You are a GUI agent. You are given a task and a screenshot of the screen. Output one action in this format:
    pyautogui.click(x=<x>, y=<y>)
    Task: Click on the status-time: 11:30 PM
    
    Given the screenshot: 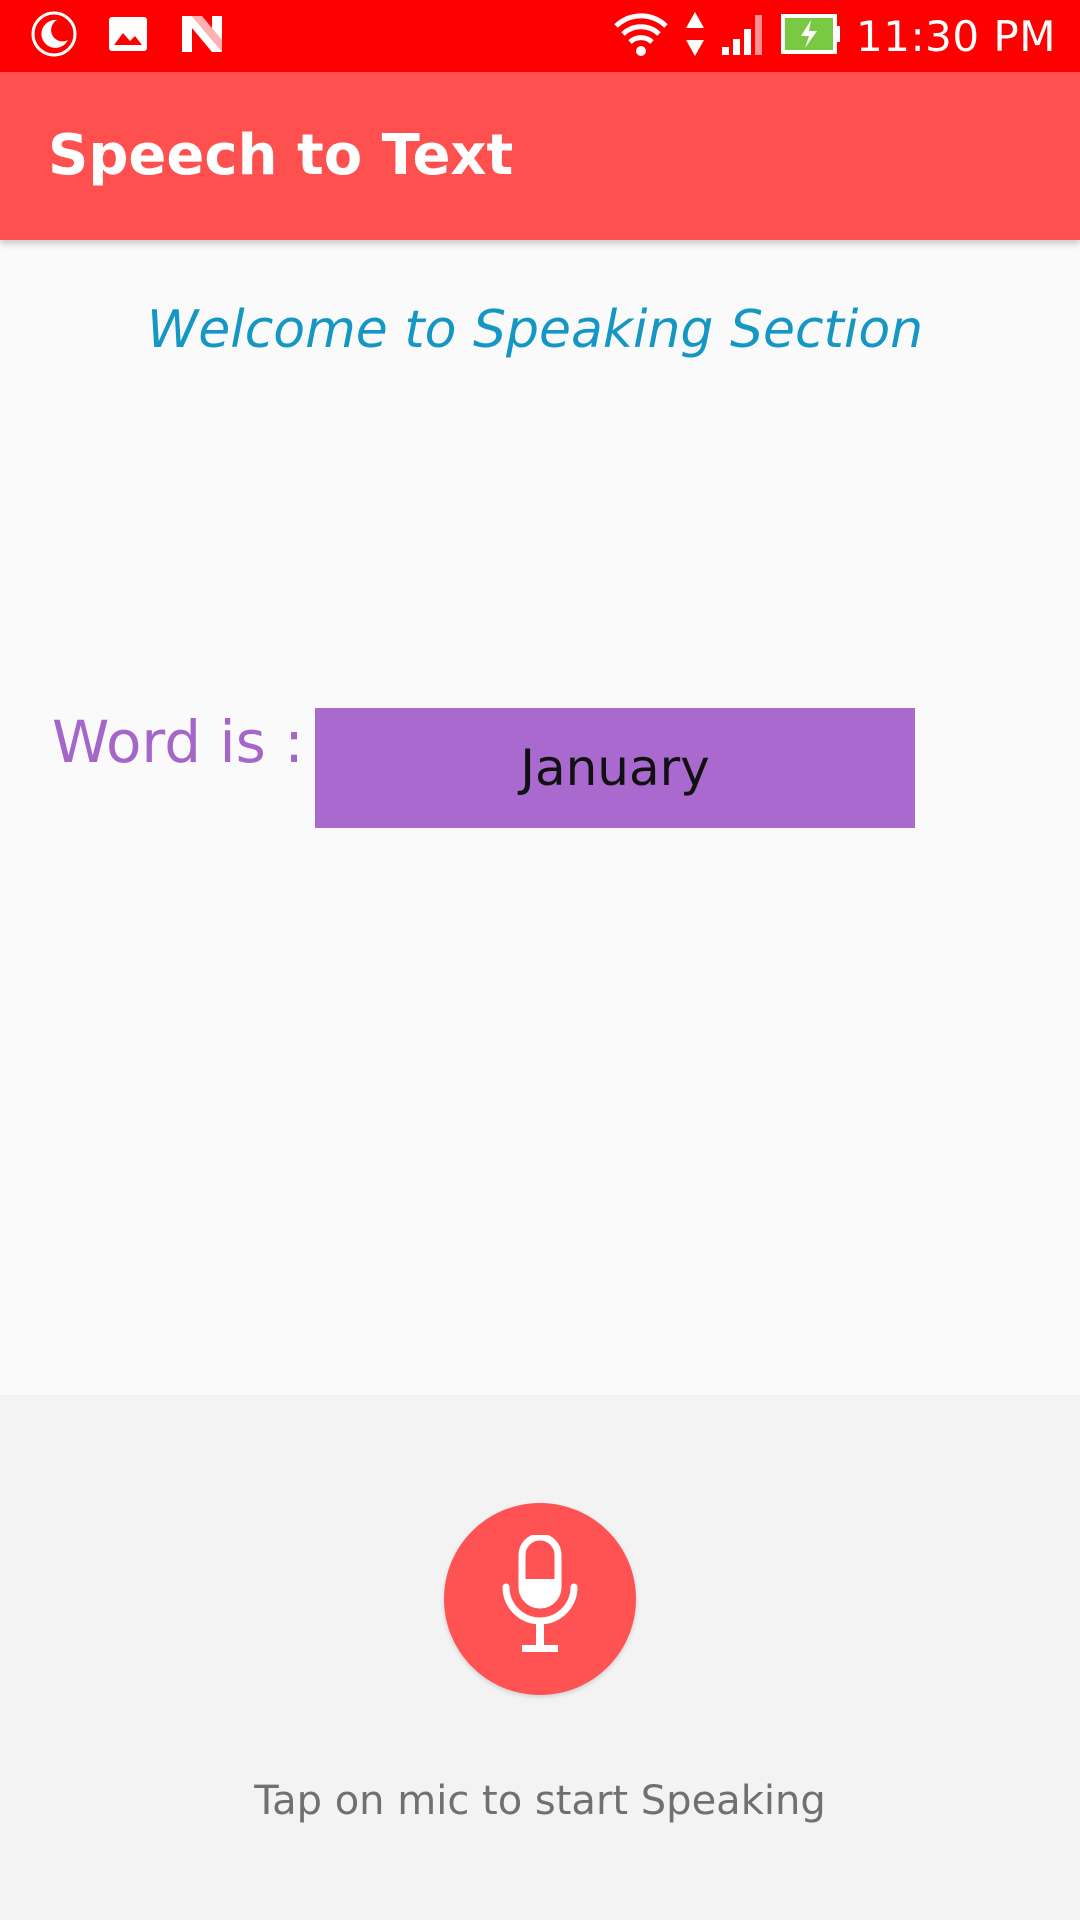 What is the action you would take?
    pyautogui.click(x=956, y=36)
    